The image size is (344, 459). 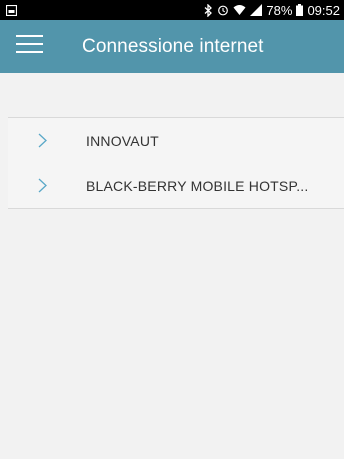 What do you see at coordinates (300, 10) in the screenshot?
I see `battery-icon` at bounding box center [300, 10].